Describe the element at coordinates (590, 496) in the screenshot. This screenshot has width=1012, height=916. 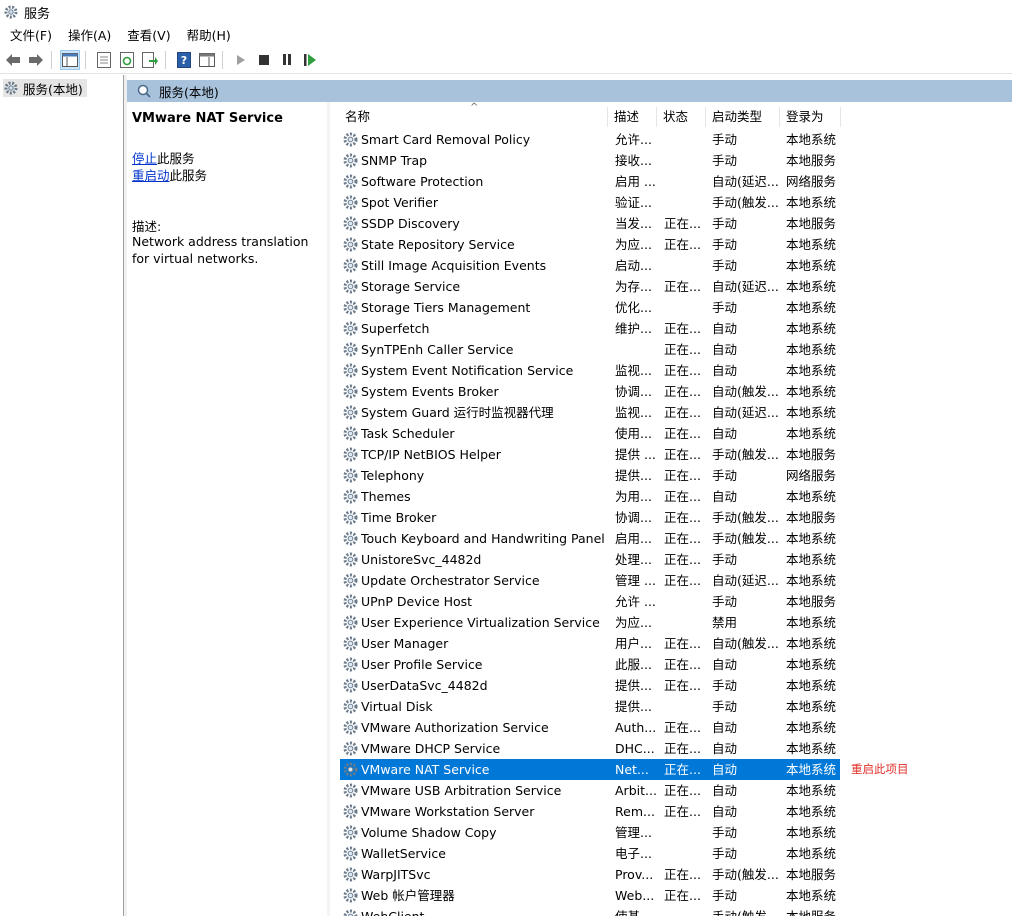
I see `service-row: Themes 为用... 正在... 自动 本地系统` at that location.